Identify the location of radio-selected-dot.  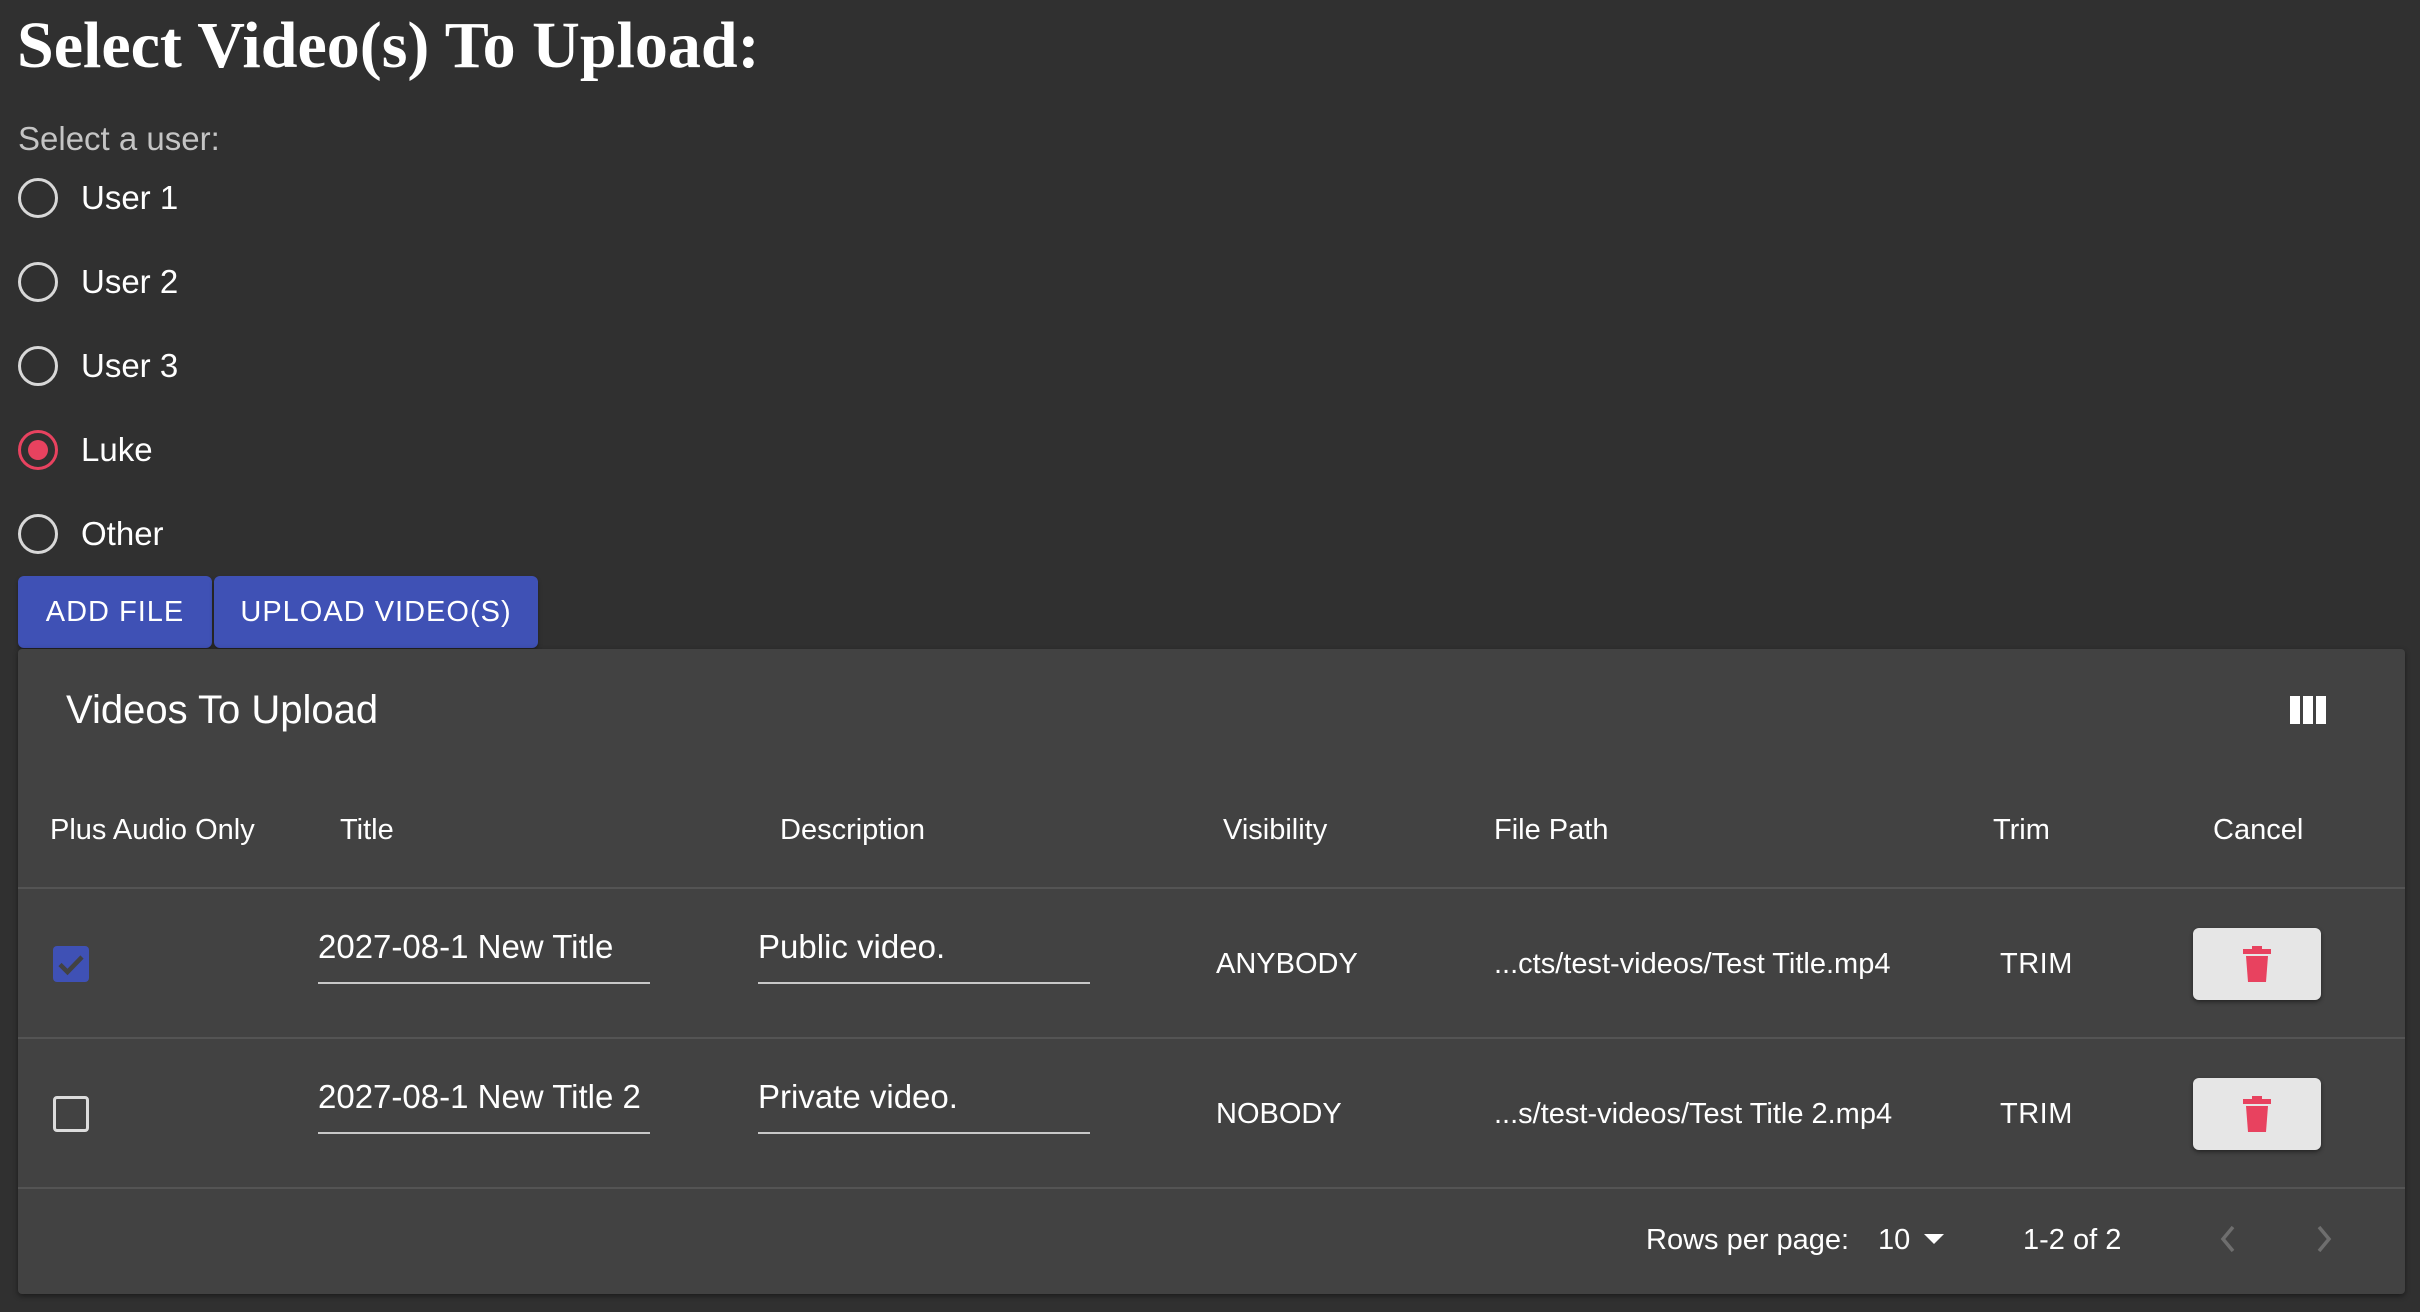
(38, 450).